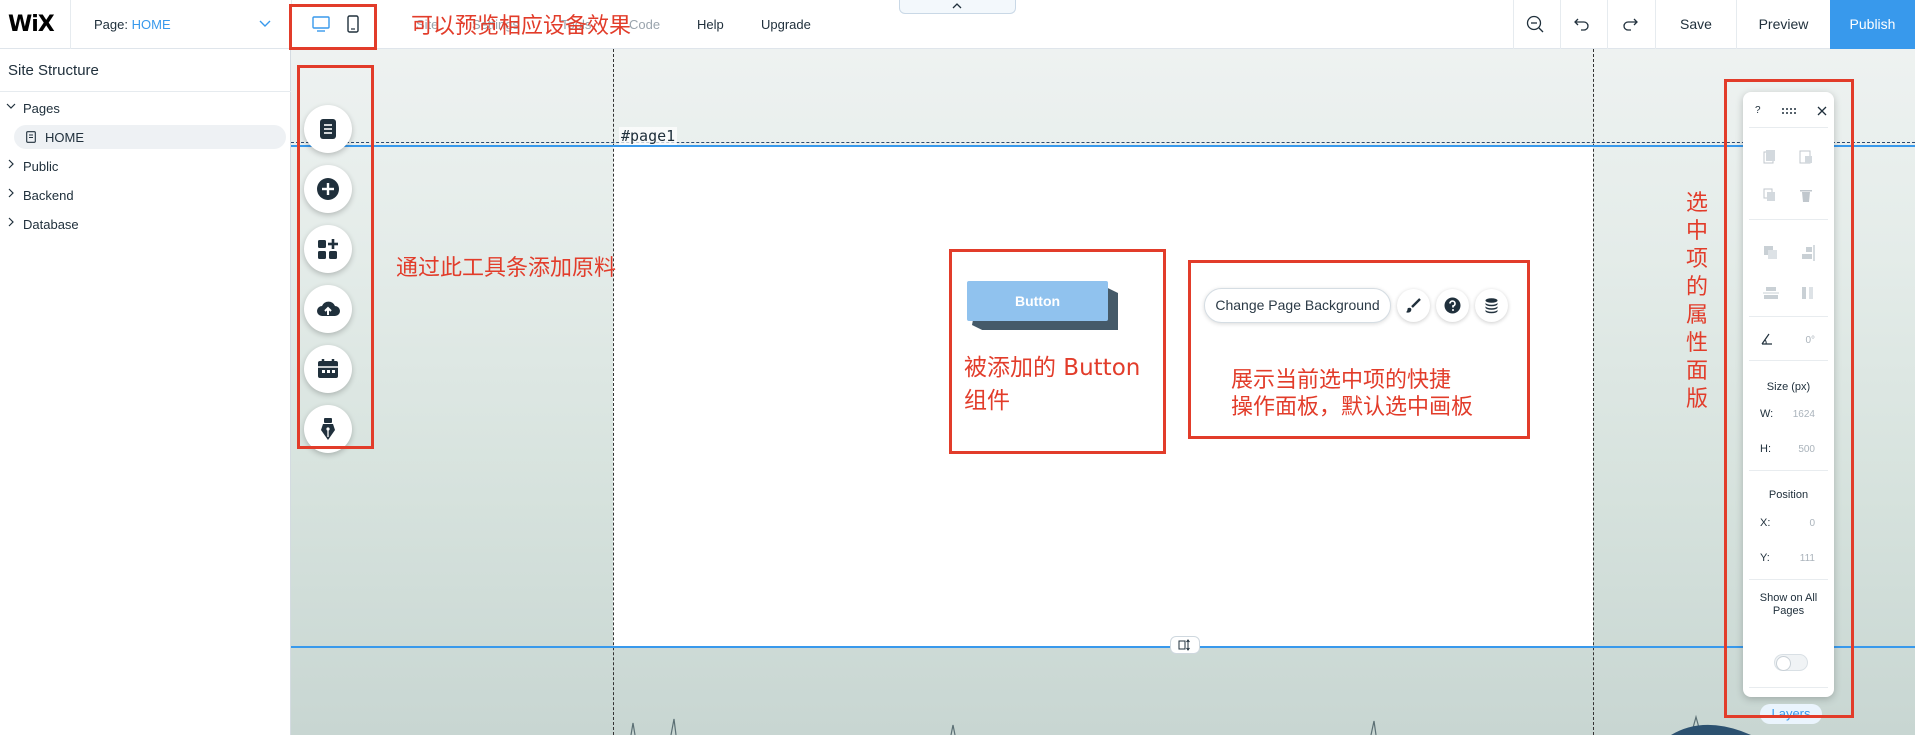 The width and height of the screenshot is (1915, 735). Describe the element at coordinates (333, 27) in the screenshot. I see `annotation-box-devices` at that location.